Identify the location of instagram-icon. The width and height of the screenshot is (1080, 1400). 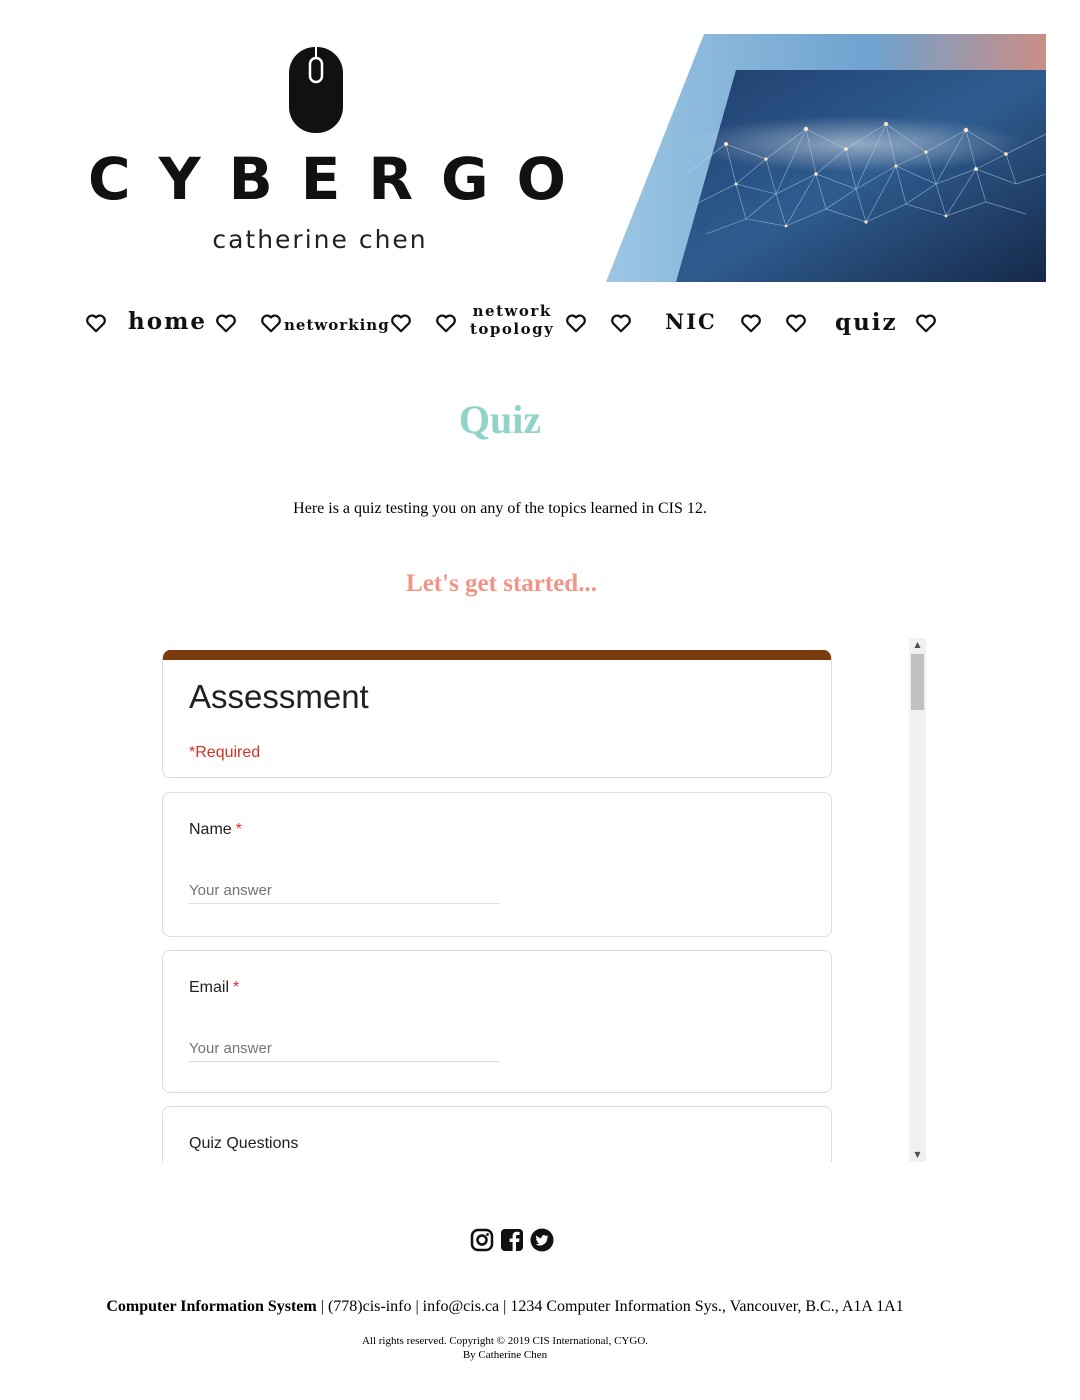
(482, 1240).